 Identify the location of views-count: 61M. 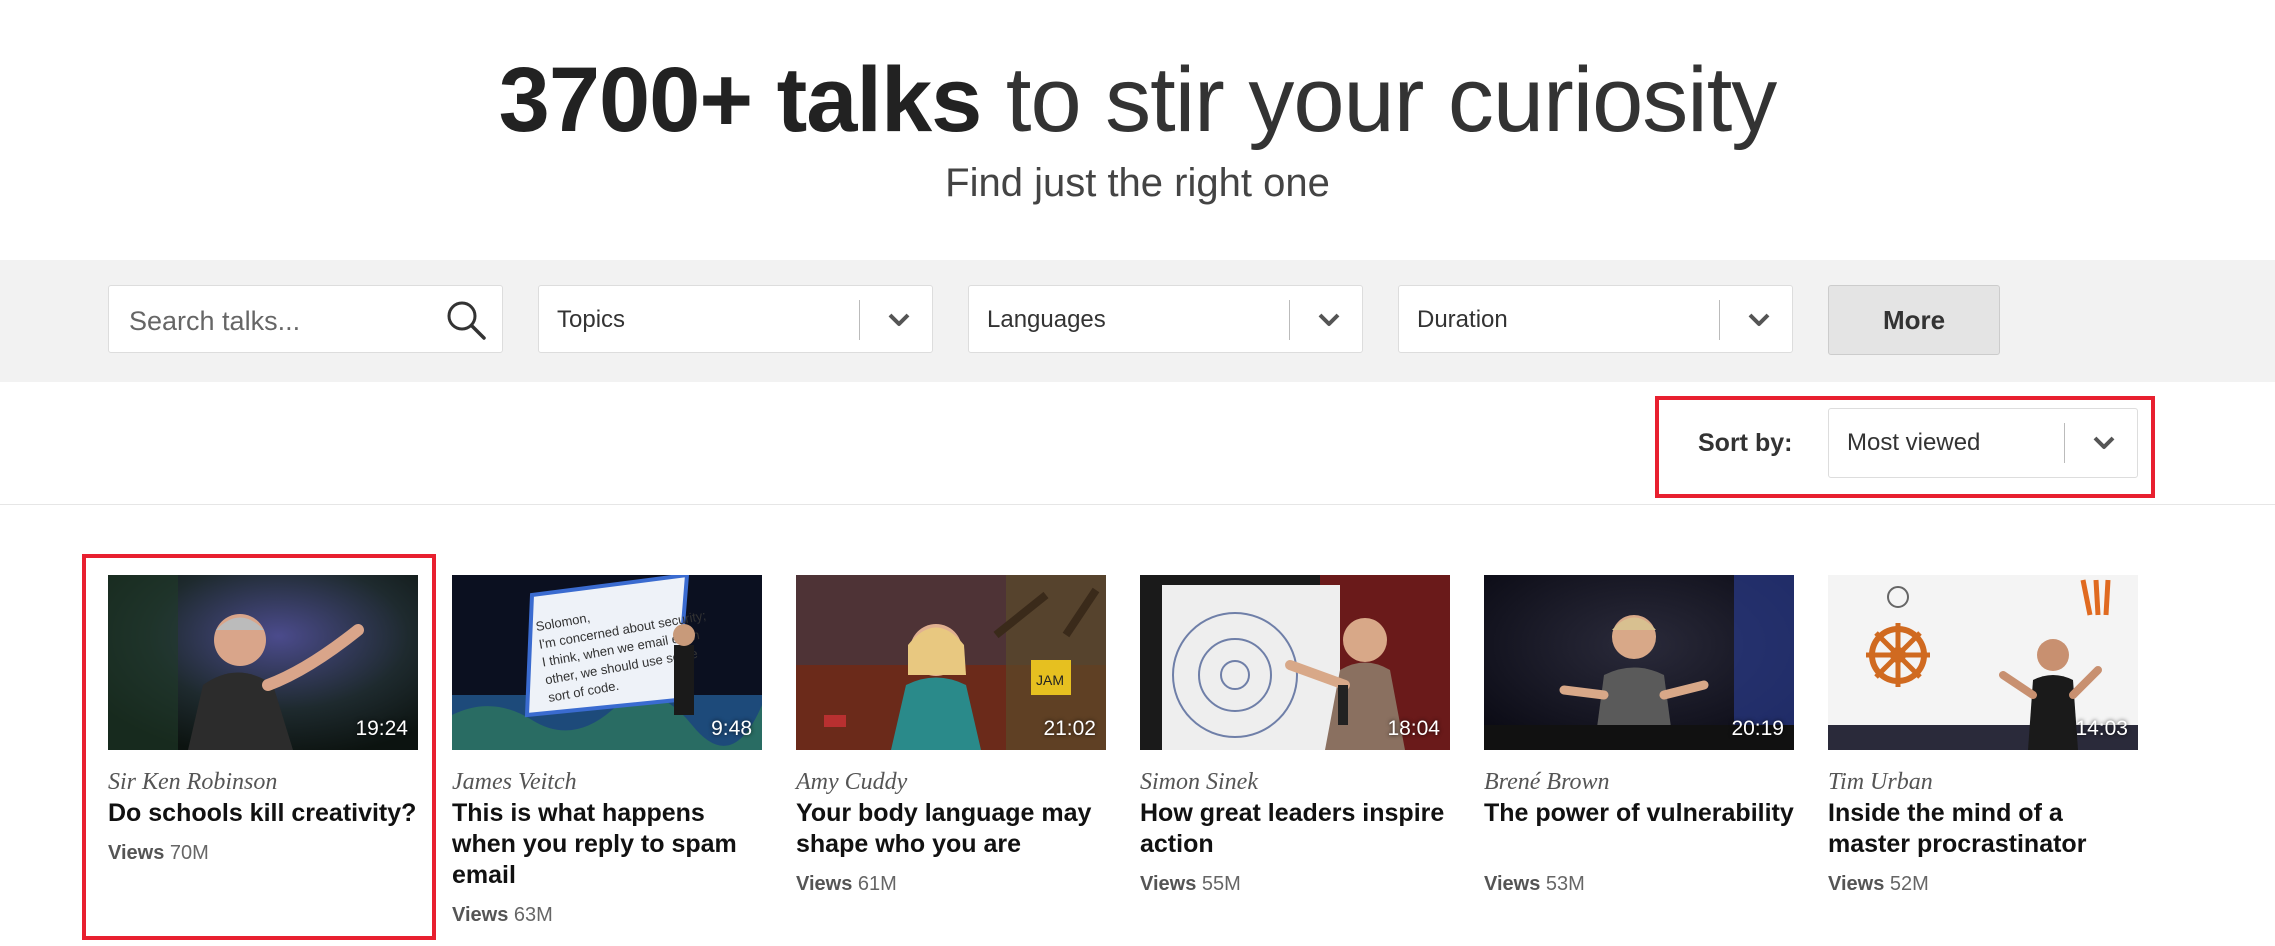
(877, 884).